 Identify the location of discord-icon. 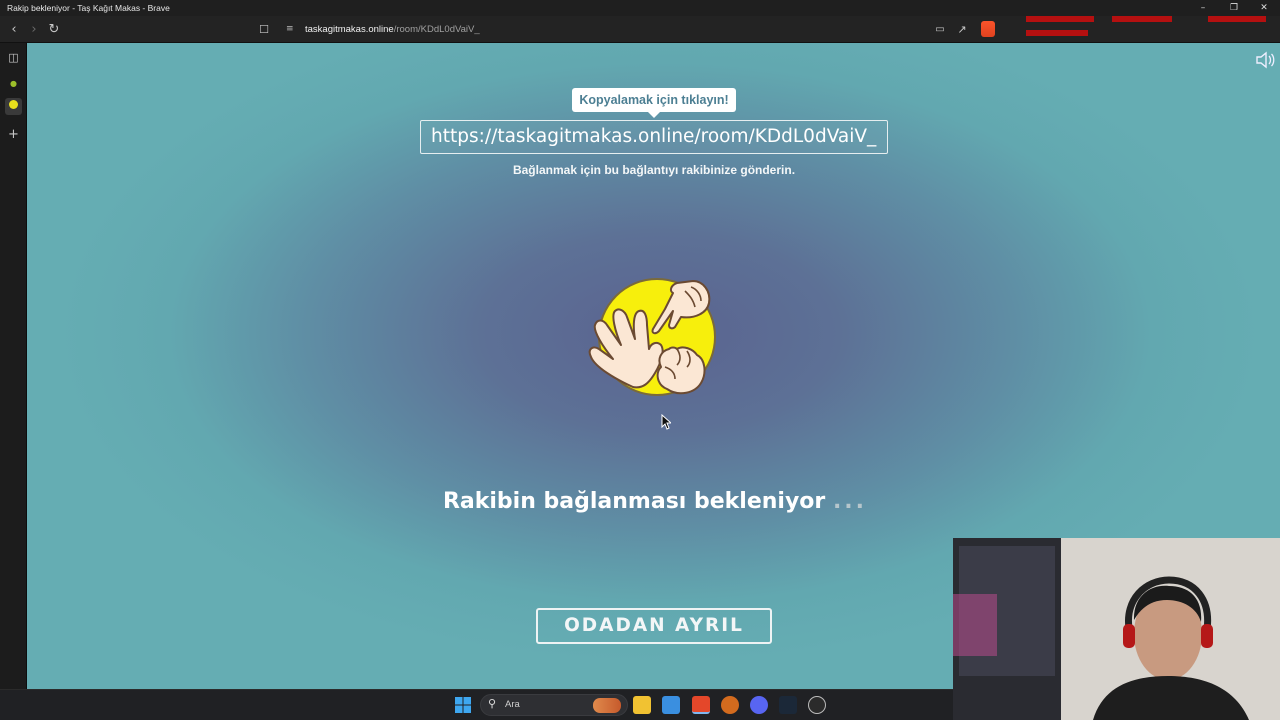
(759, 705).